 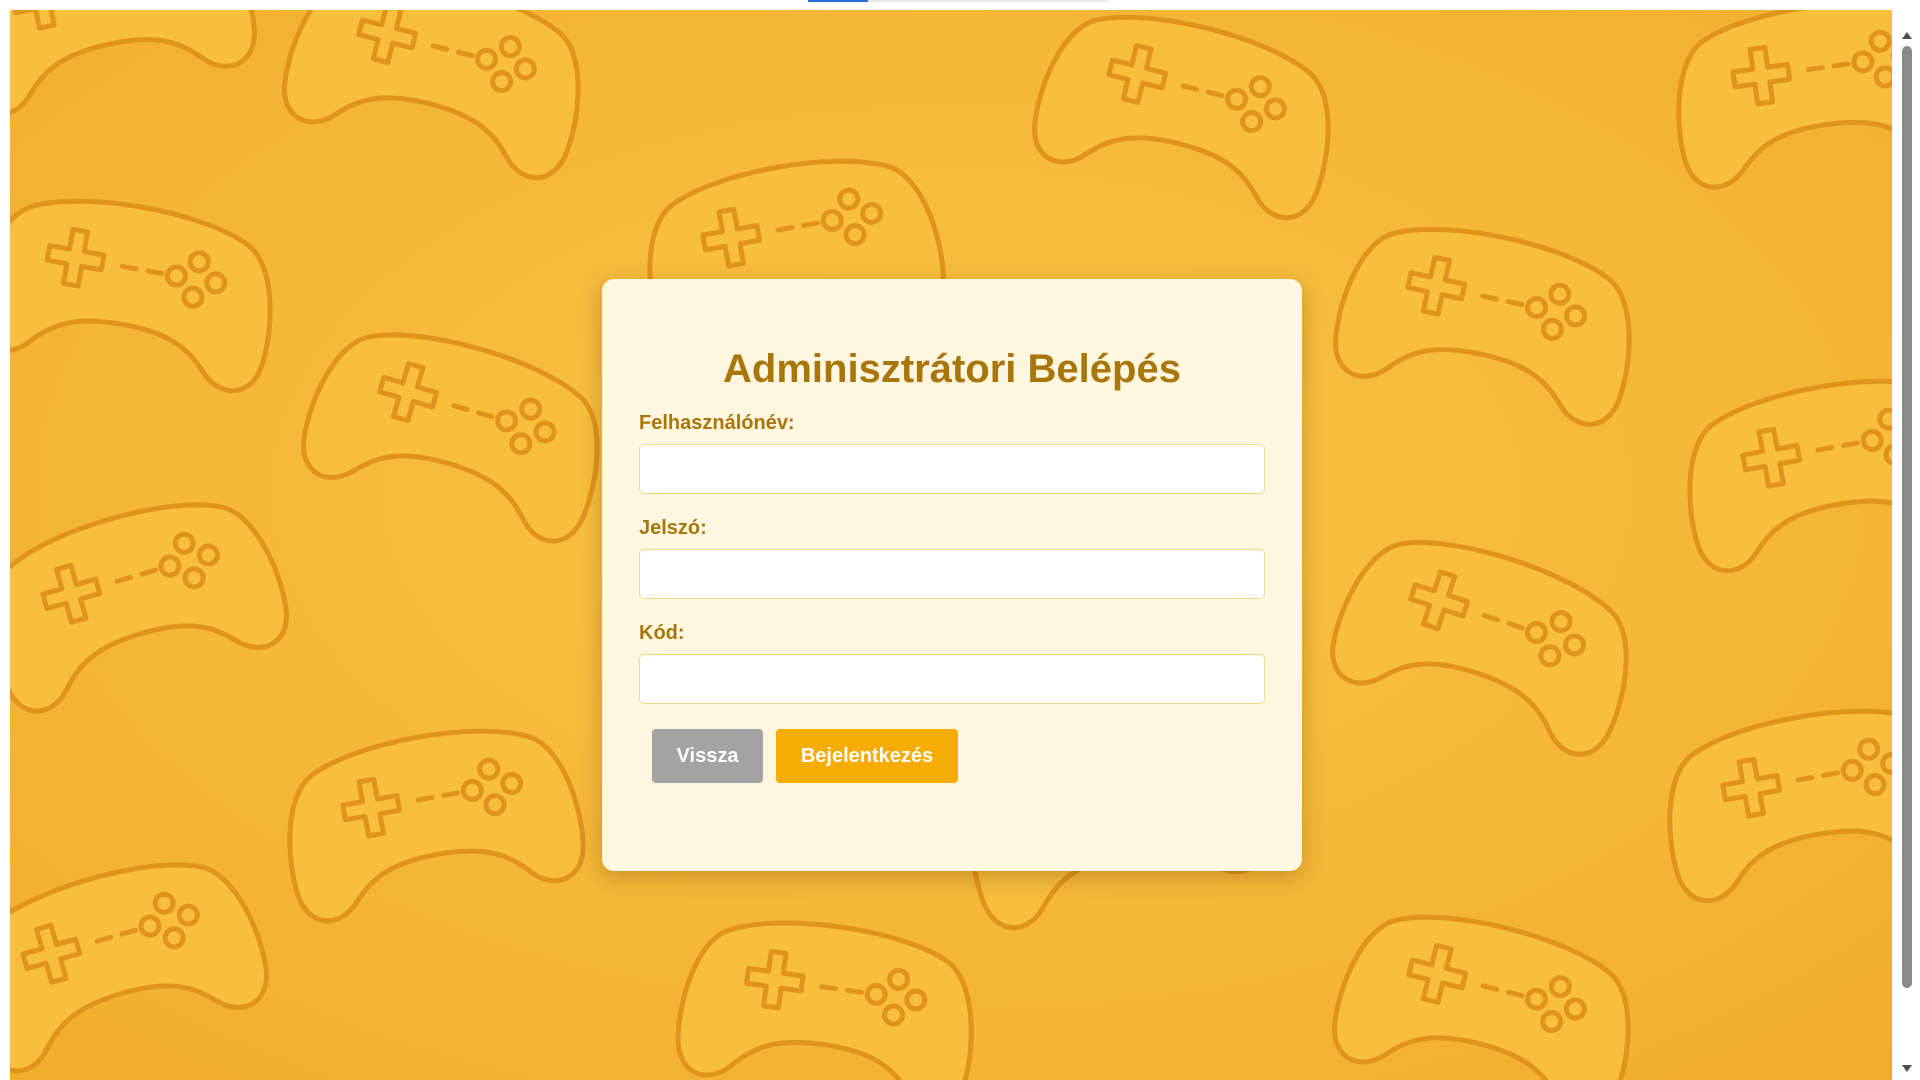 What do you see at coordinates (717, 423) in the screenshot?
I see `username-label: Felhasználónév:` at bounding box center [717, 423].